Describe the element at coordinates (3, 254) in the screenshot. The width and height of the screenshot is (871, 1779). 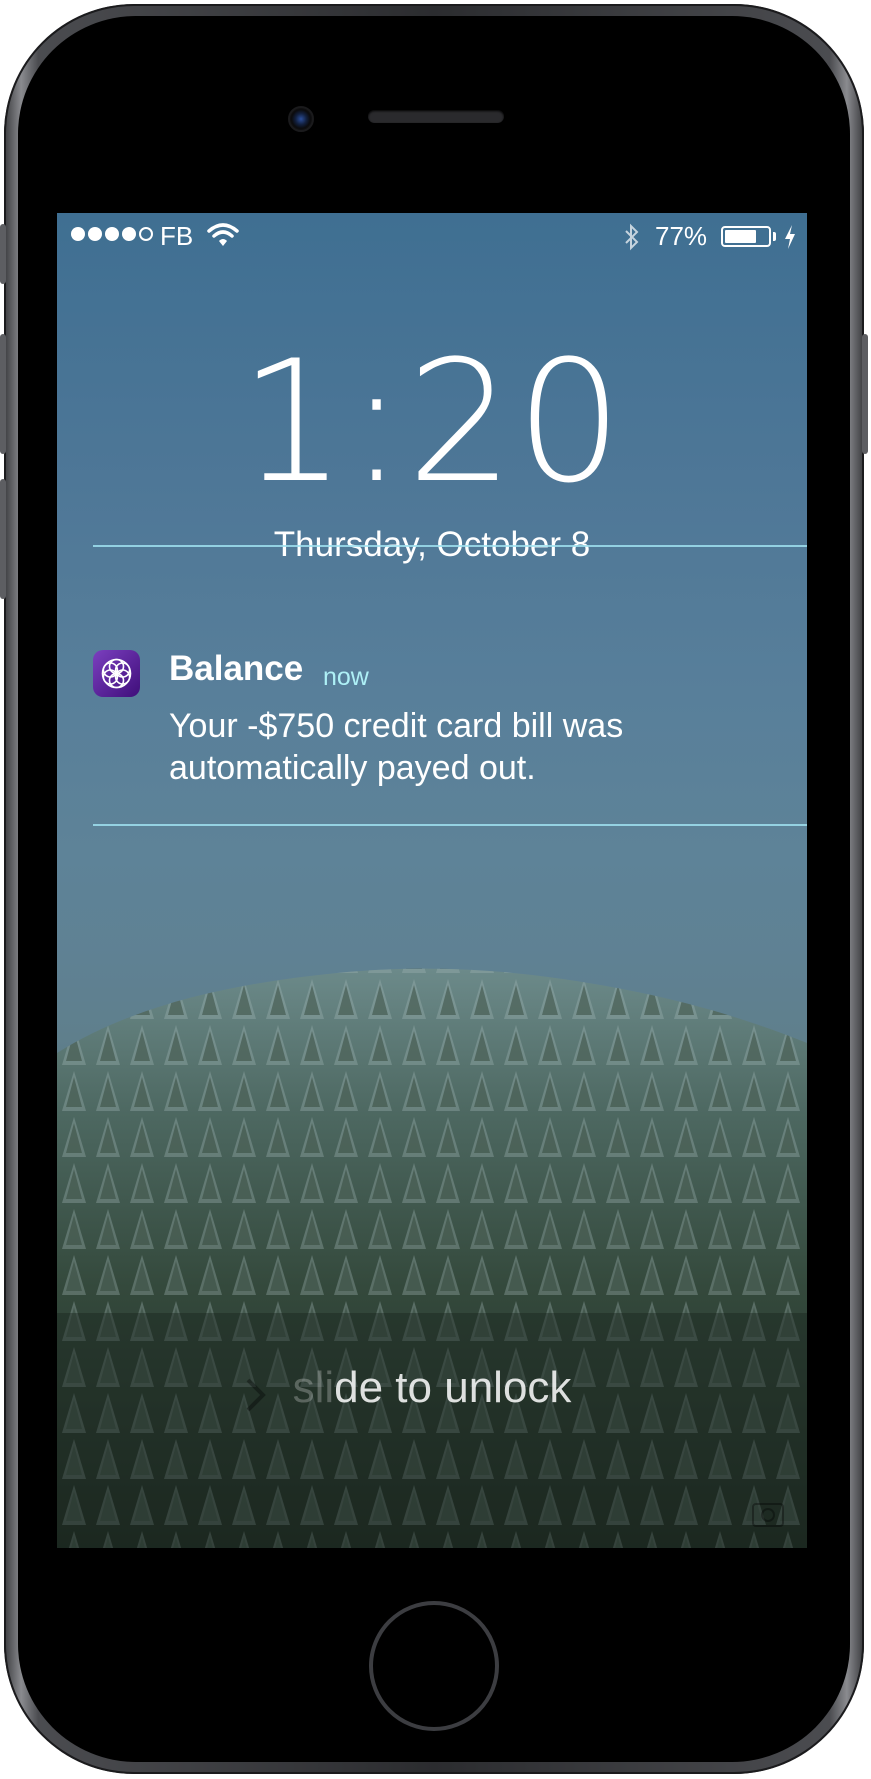
I see `mute-switch` at that location.